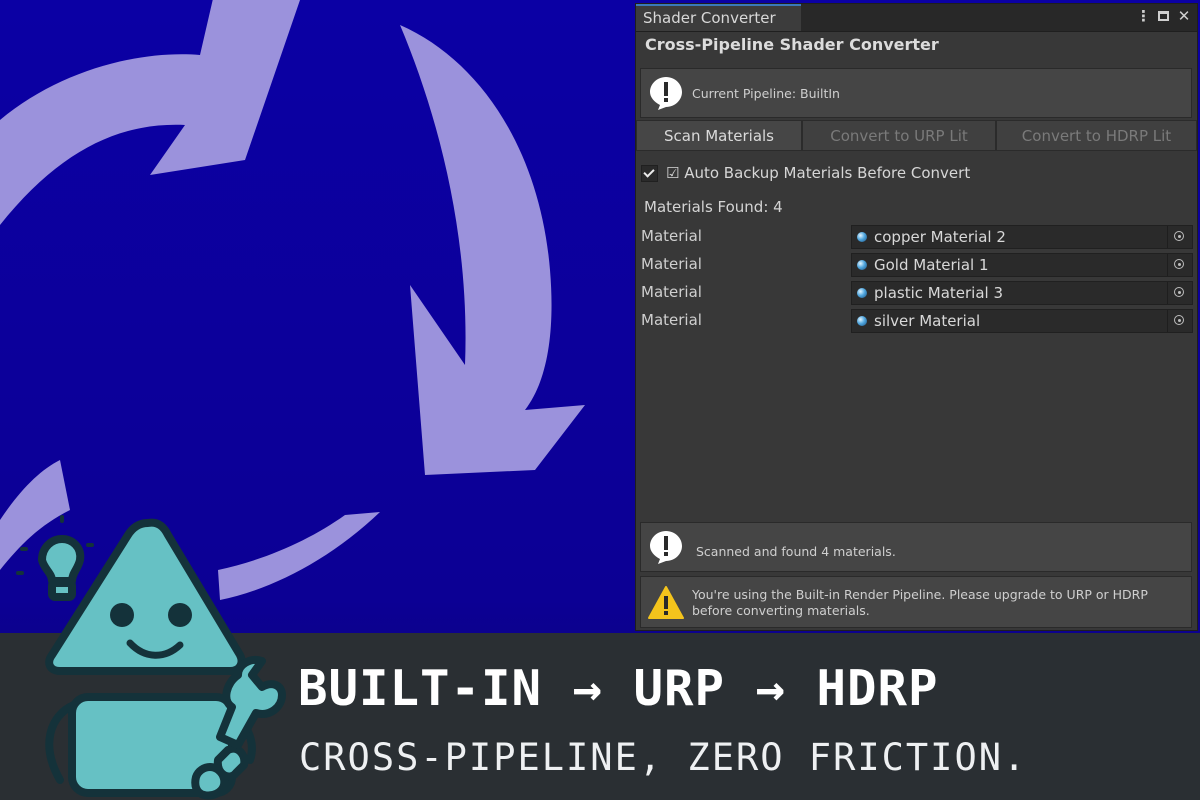 Image resolution: width=1200 pixels, height=800 pixels. Describe the element at coordinates (899, 135) in the screenshot. I see `convert-urp-button: Convert to URP Lit` at that location.